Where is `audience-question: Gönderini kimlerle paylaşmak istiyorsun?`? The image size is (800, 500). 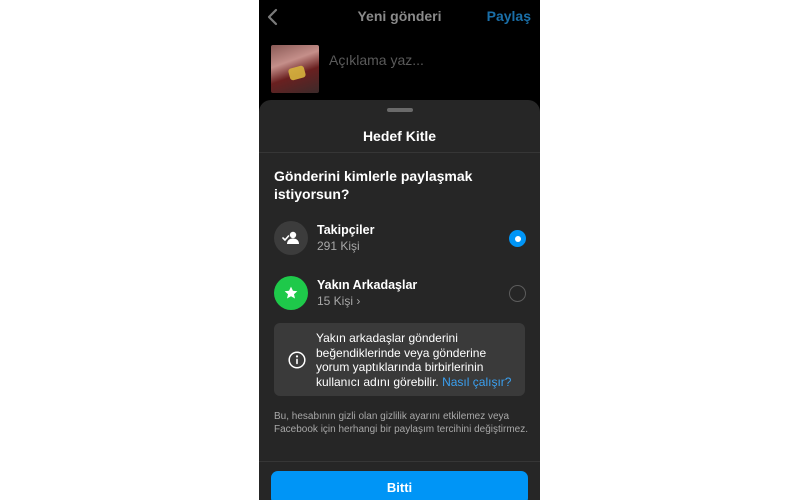
audience-question: Gönderini kimlerle paylaşmak istiyorsun? is located at coordinates (373, 185).